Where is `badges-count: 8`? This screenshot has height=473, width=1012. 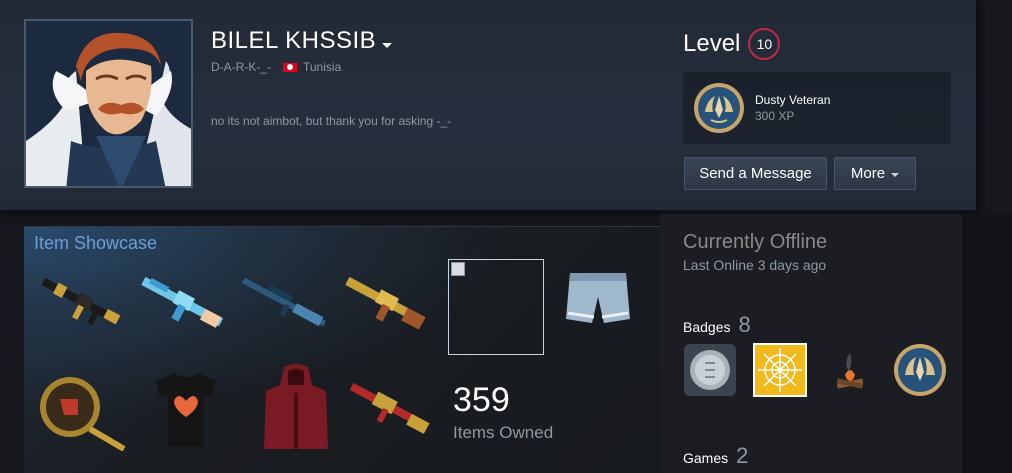 badges-count: 8 is located at coordinates (744, 324).